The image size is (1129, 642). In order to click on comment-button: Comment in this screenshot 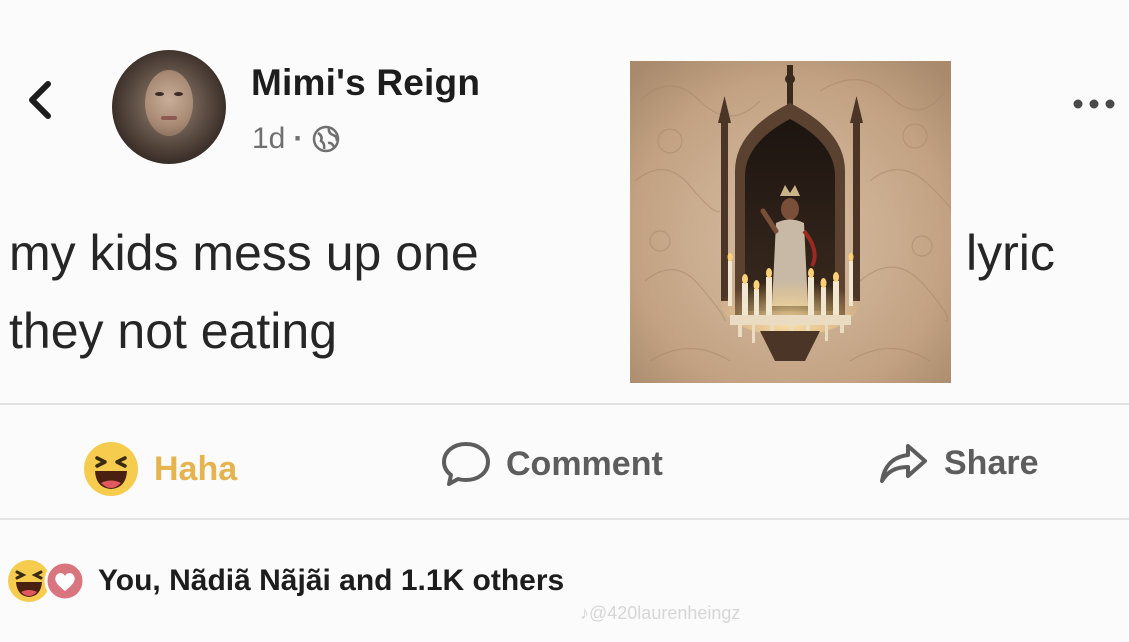, I will do `click(551, 464)`.